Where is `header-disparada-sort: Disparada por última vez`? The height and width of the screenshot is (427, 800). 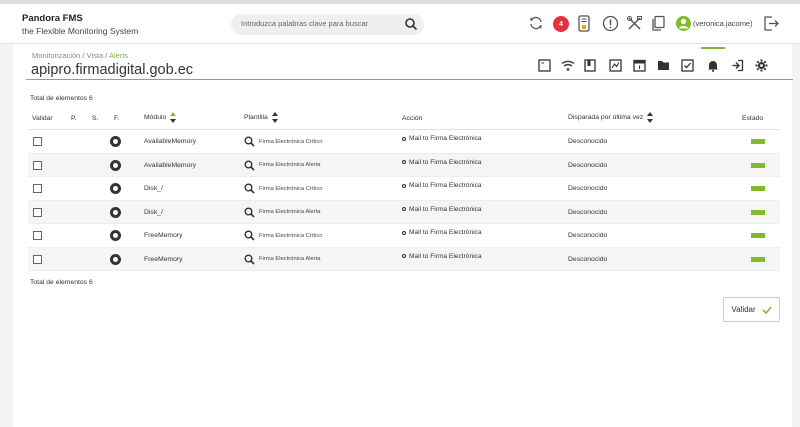 header-disparada-sort: Disparada por última vez is located at coordinates (611, 117).